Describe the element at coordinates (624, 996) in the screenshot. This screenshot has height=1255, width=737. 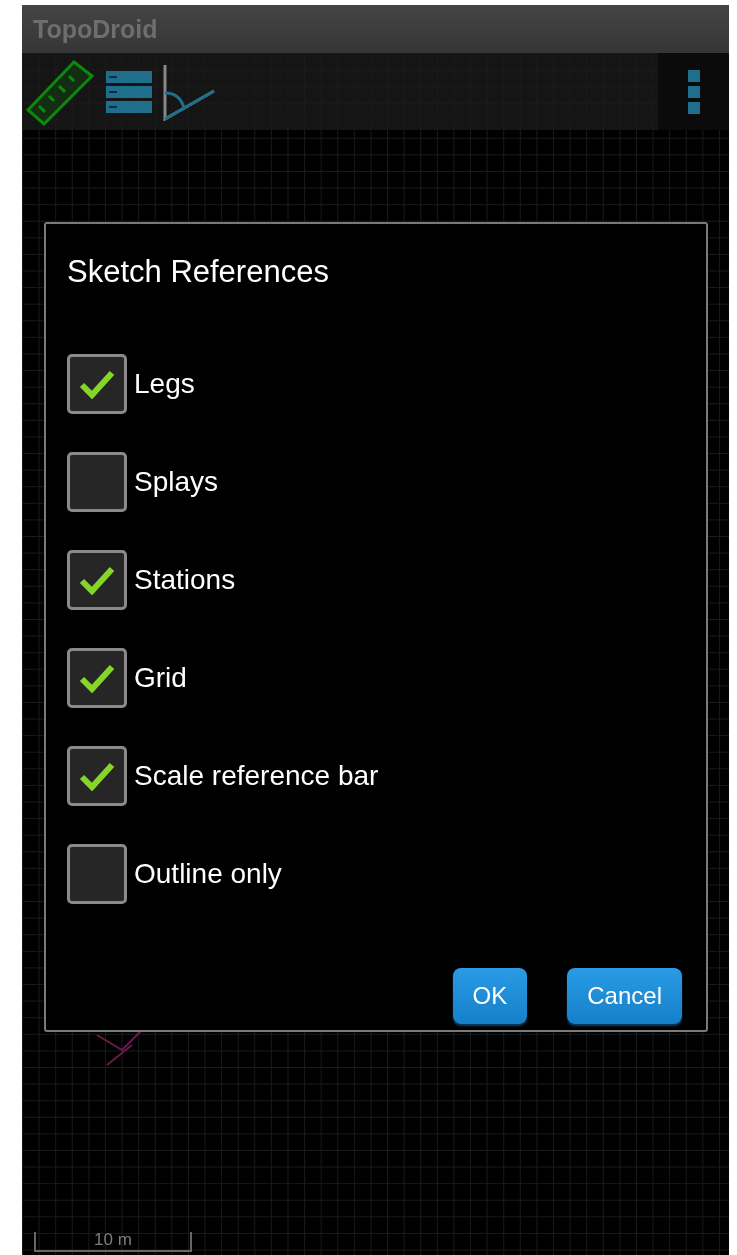
I see `cancel-button: Cancel` at that location.